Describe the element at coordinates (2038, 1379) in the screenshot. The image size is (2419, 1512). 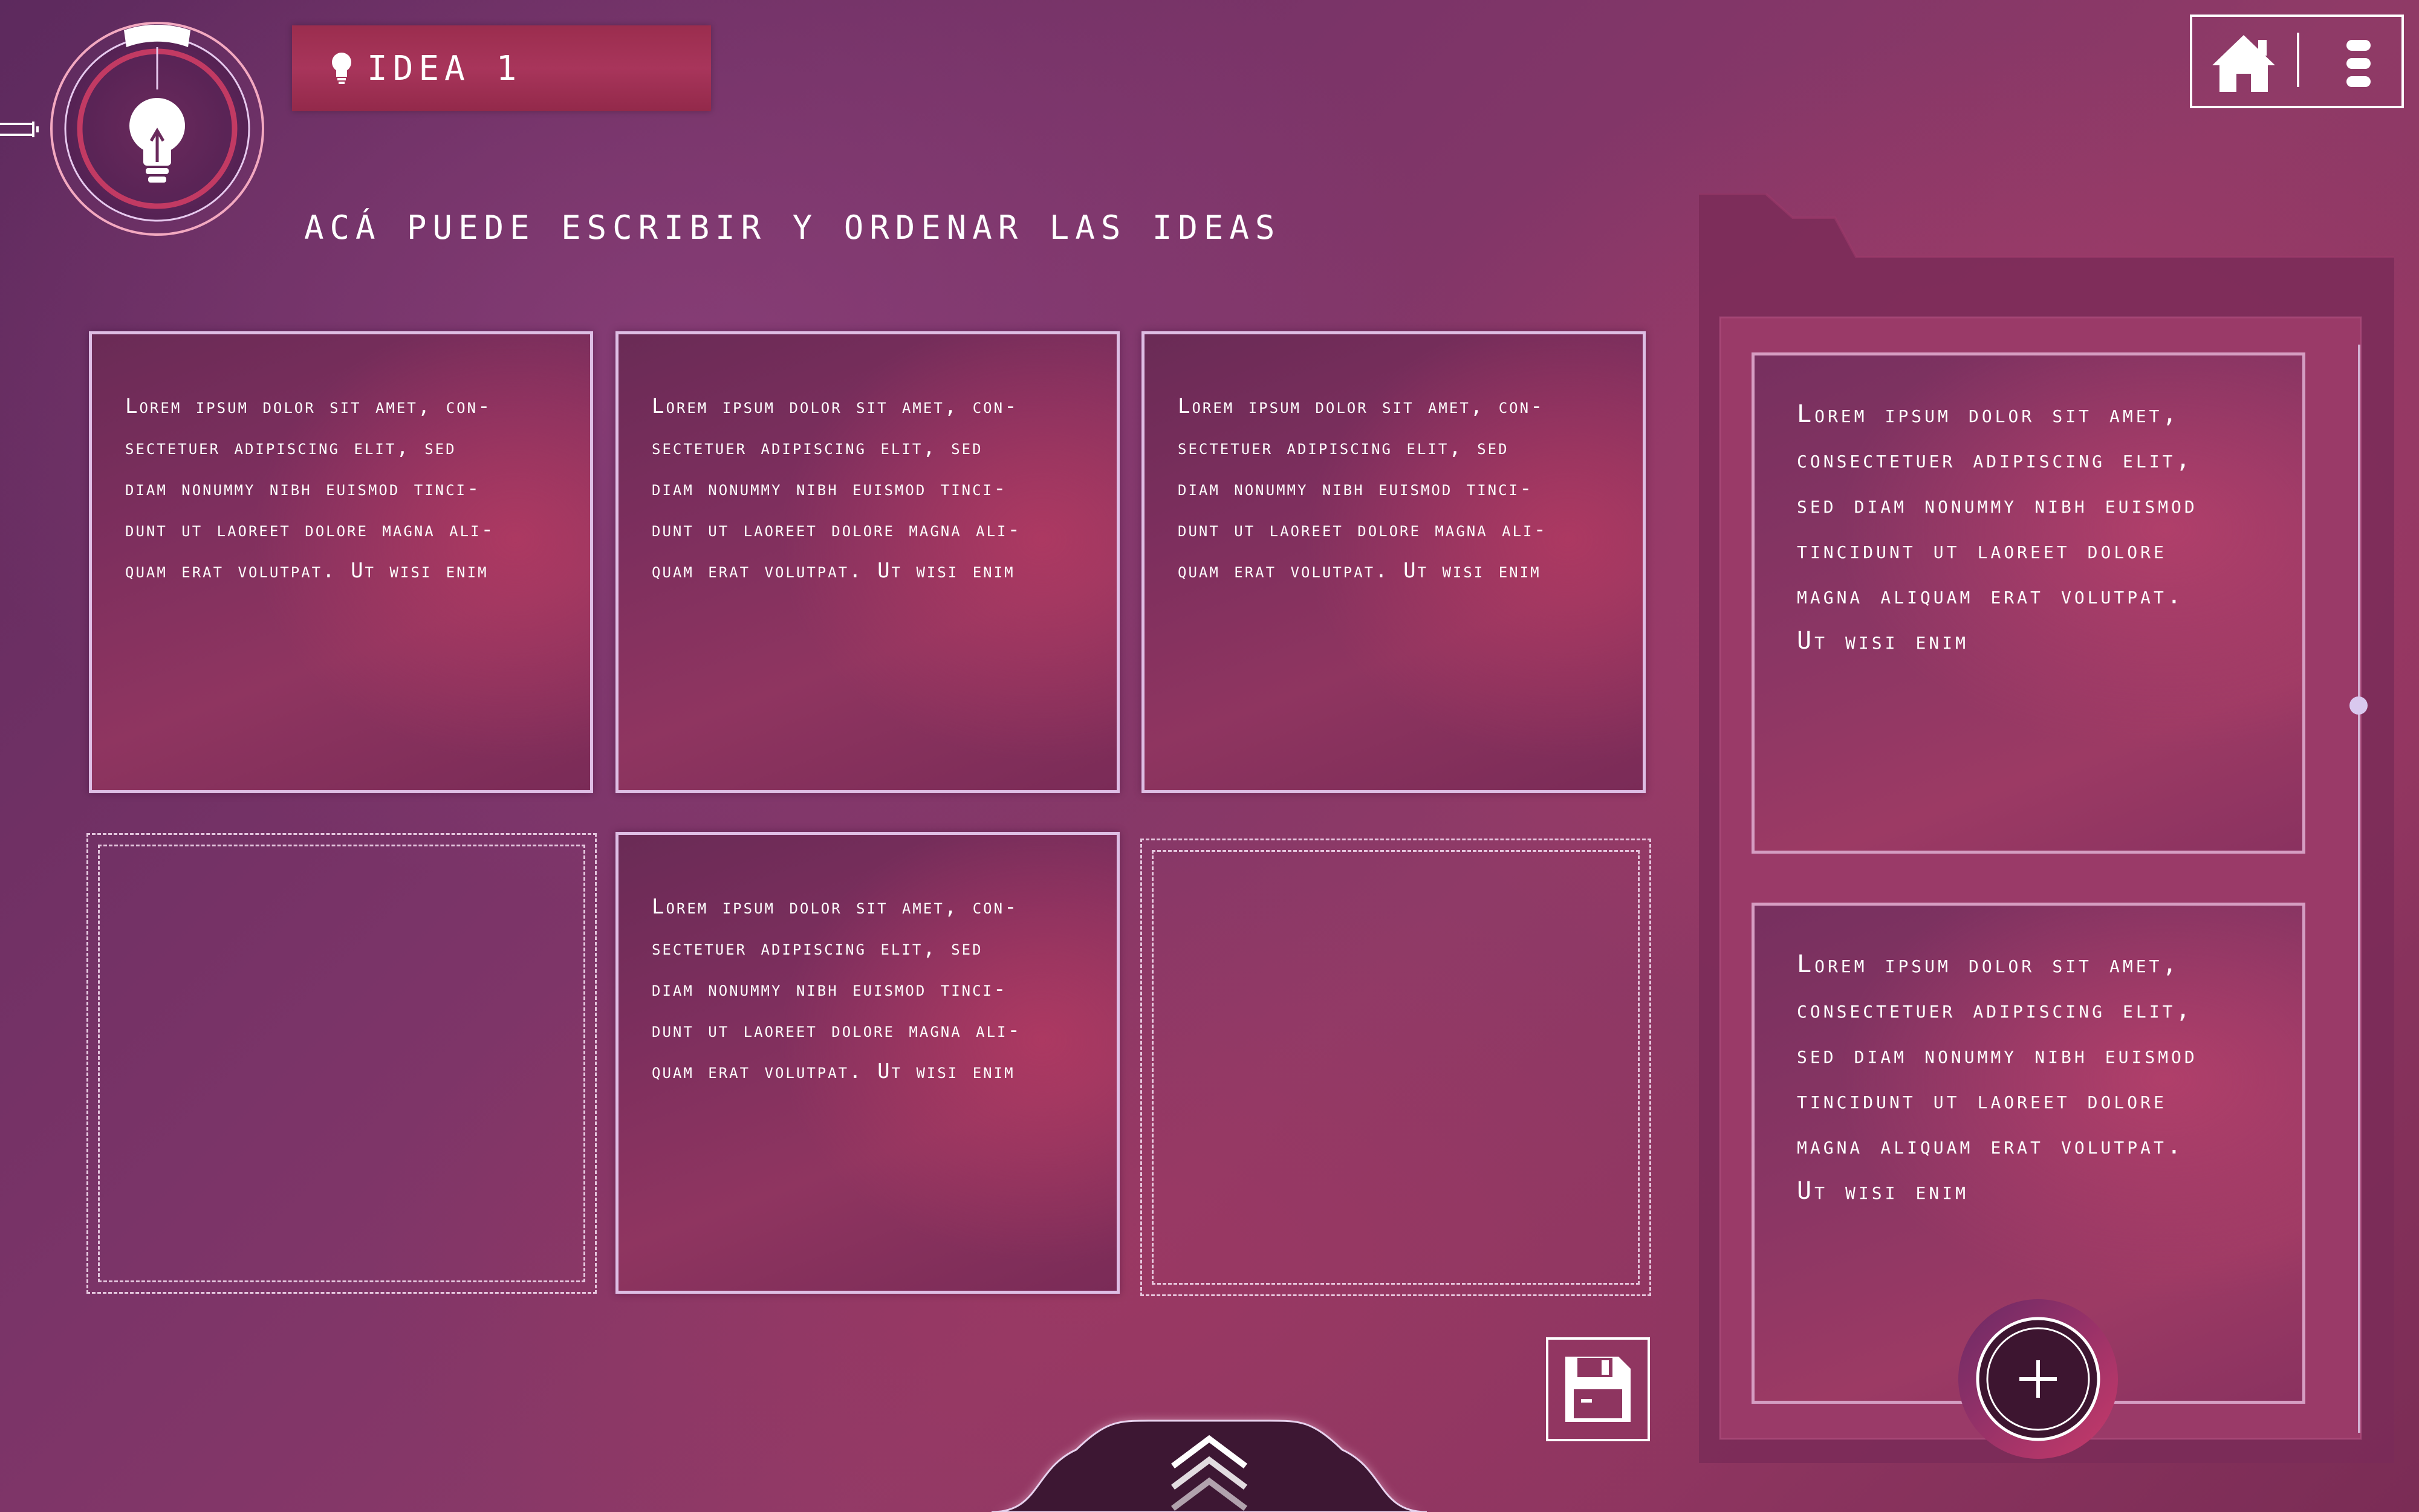
I see `add-idea-button` at that location.